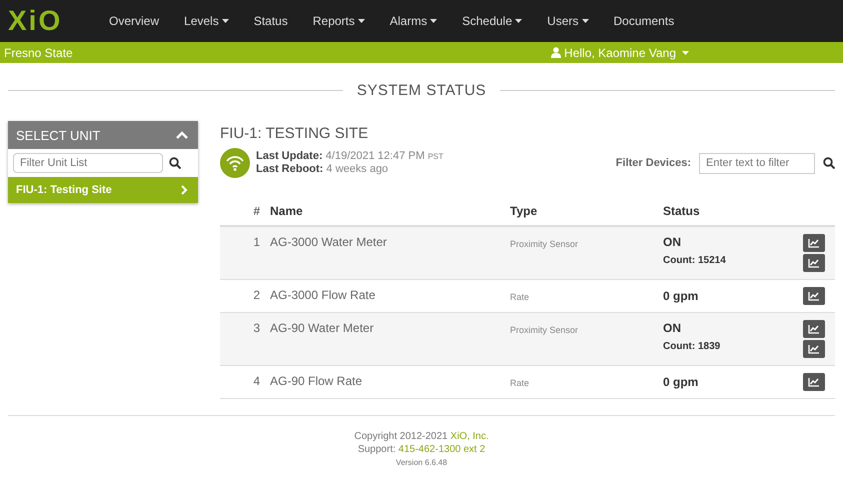 This screenshot has width=843, height=486. I want to click on nav-link: Overview, so click(134, 21).